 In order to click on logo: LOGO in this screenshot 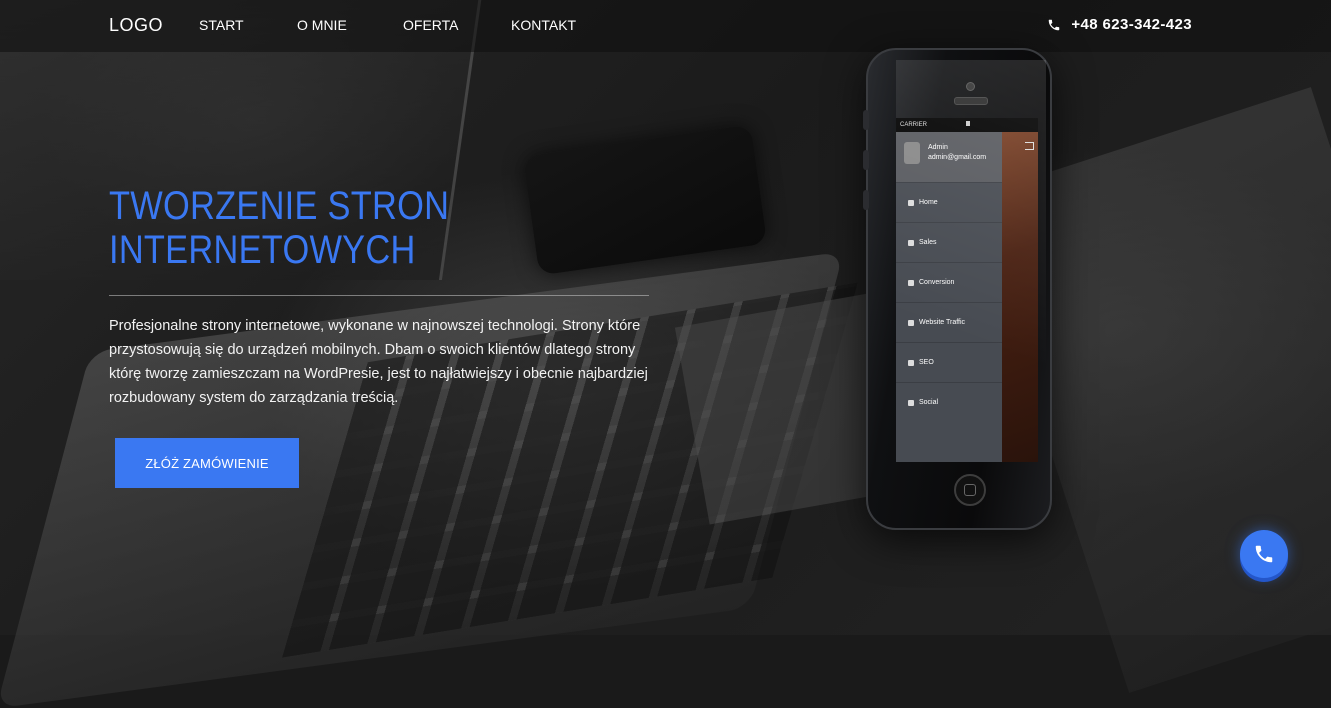, I will do `click(136, 25)`.